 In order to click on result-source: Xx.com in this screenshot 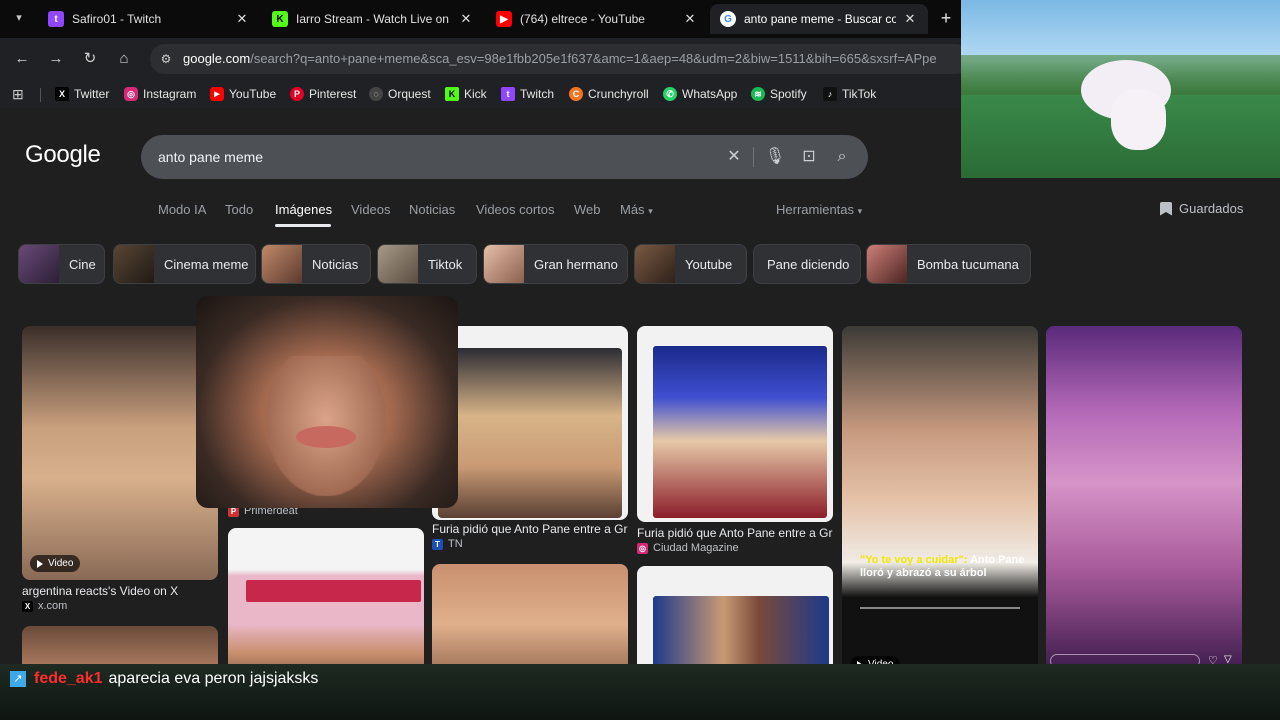, I will do `click(44, 606)`.